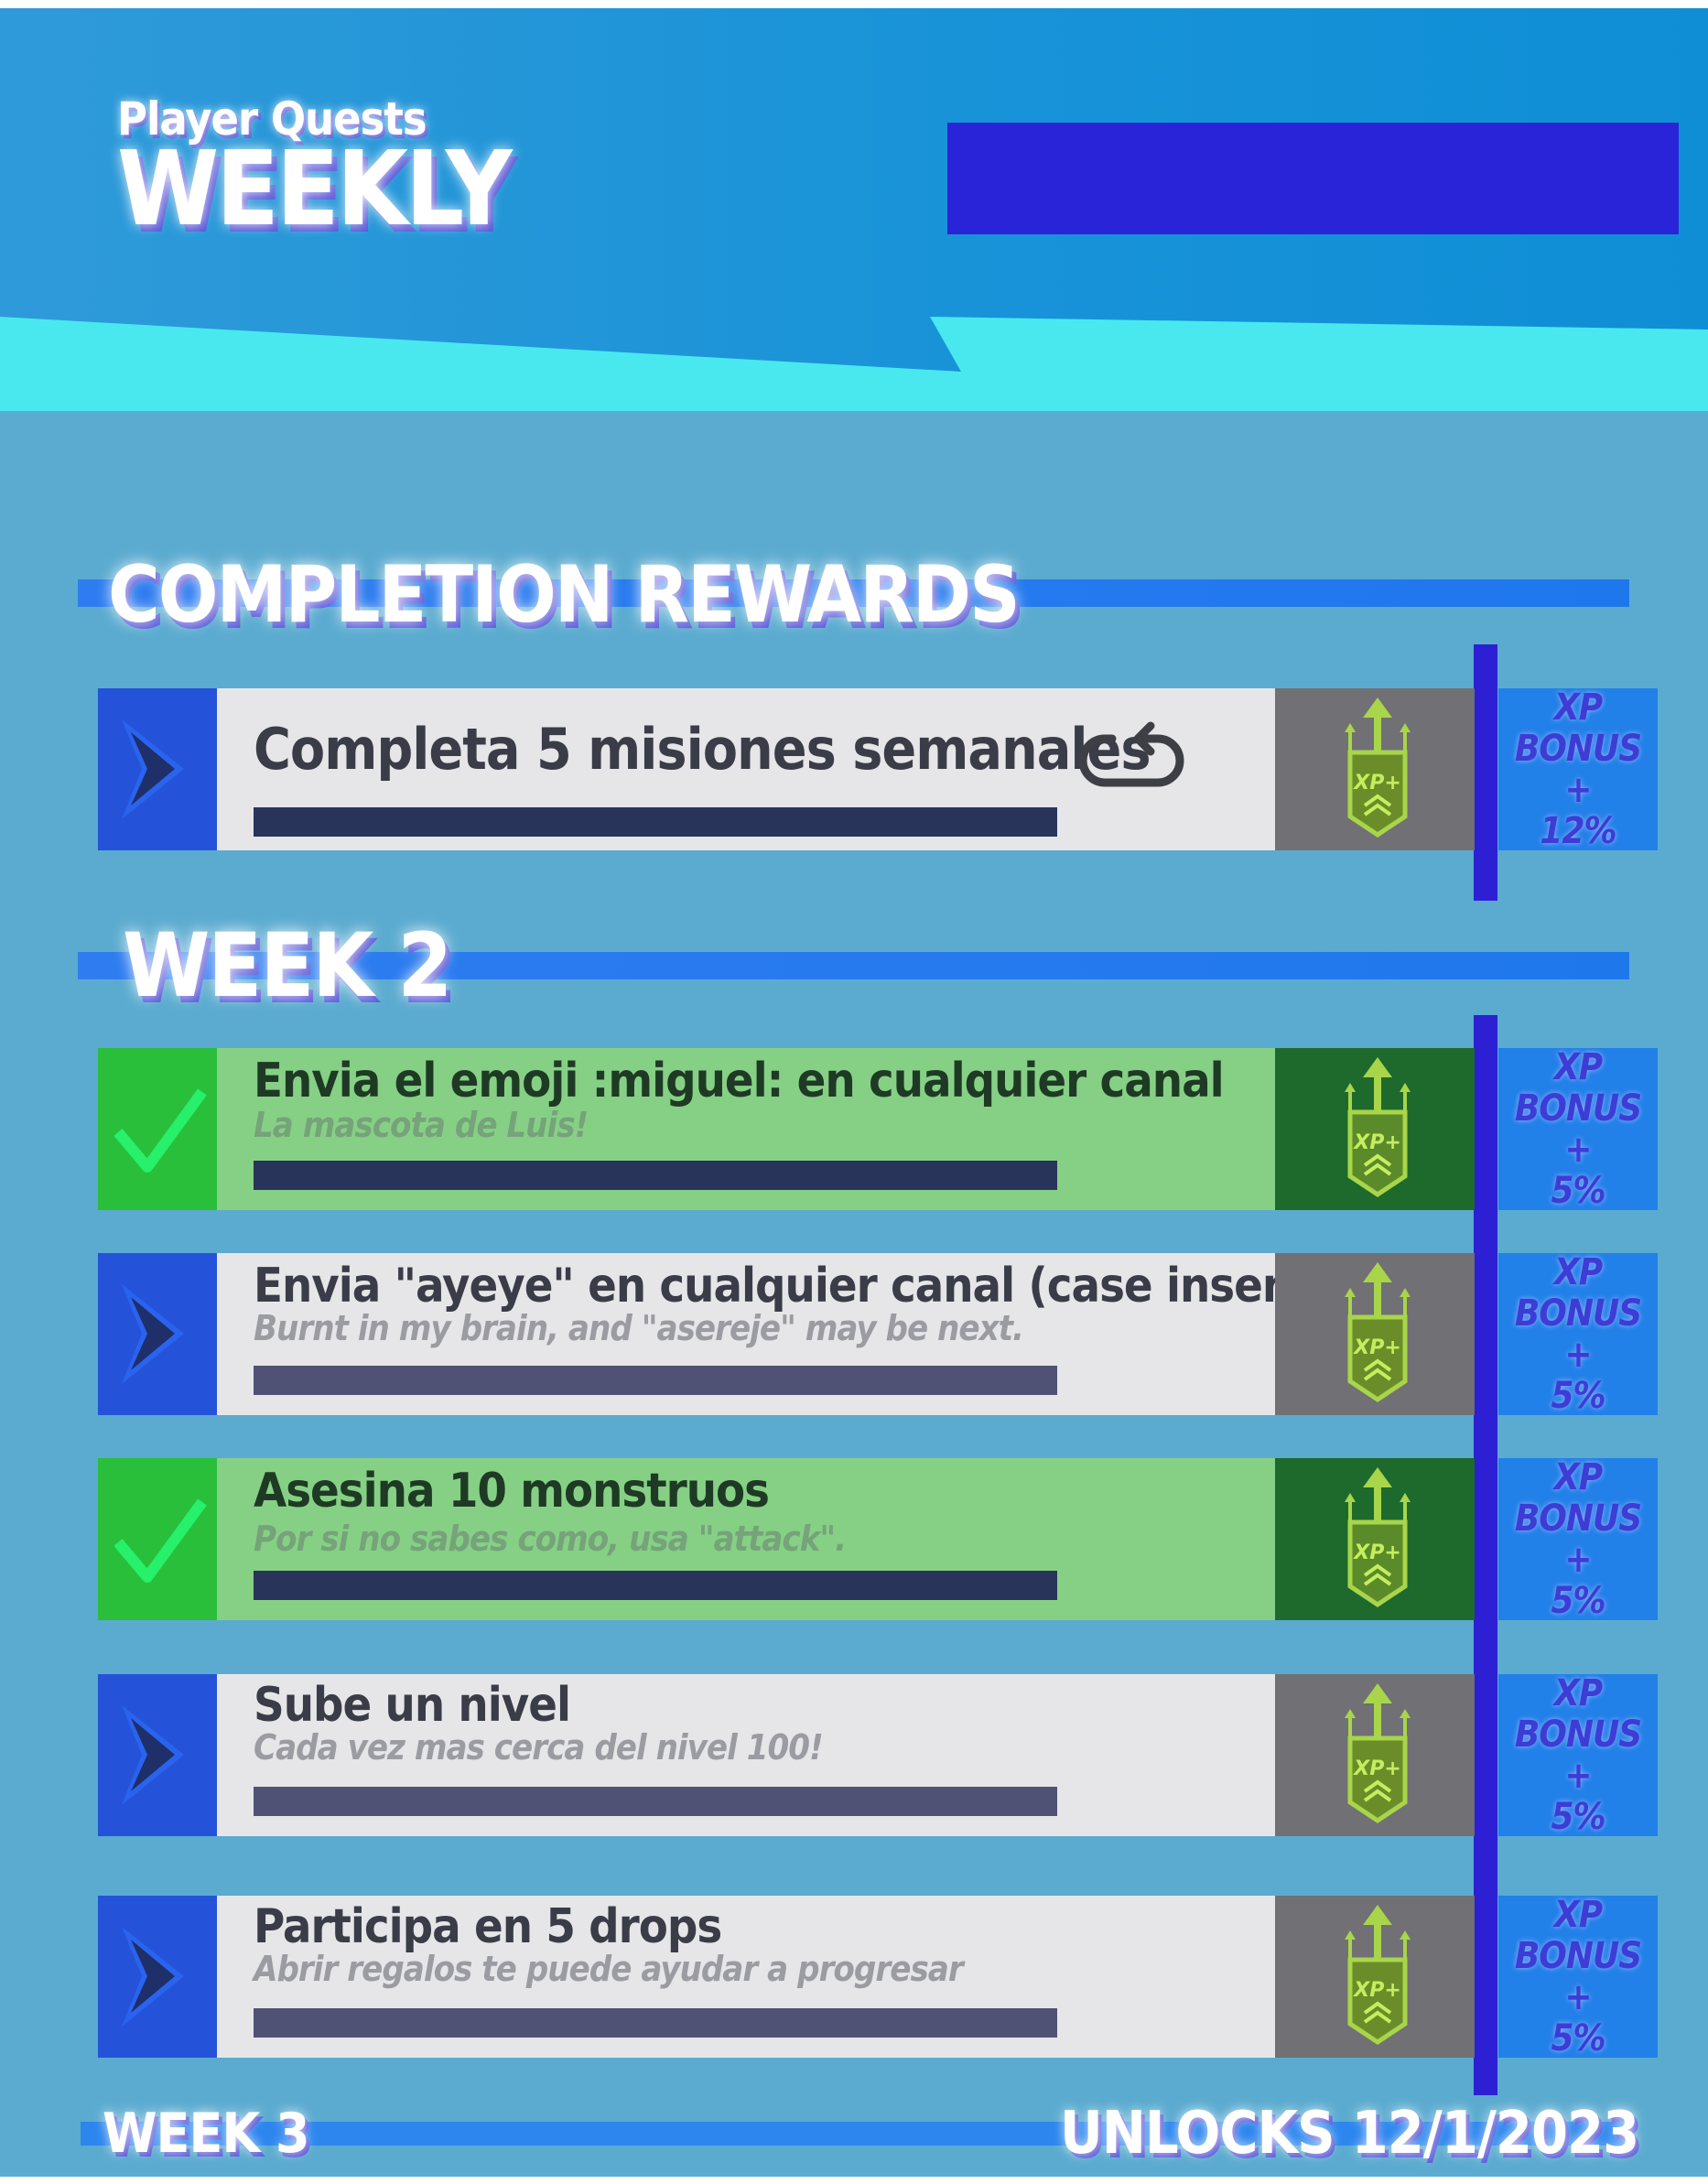  What do you see at coordinates (1578, 830) in the screenshot?
I see `bonus-line-3: 12%` at bounding box center [1578, 830].